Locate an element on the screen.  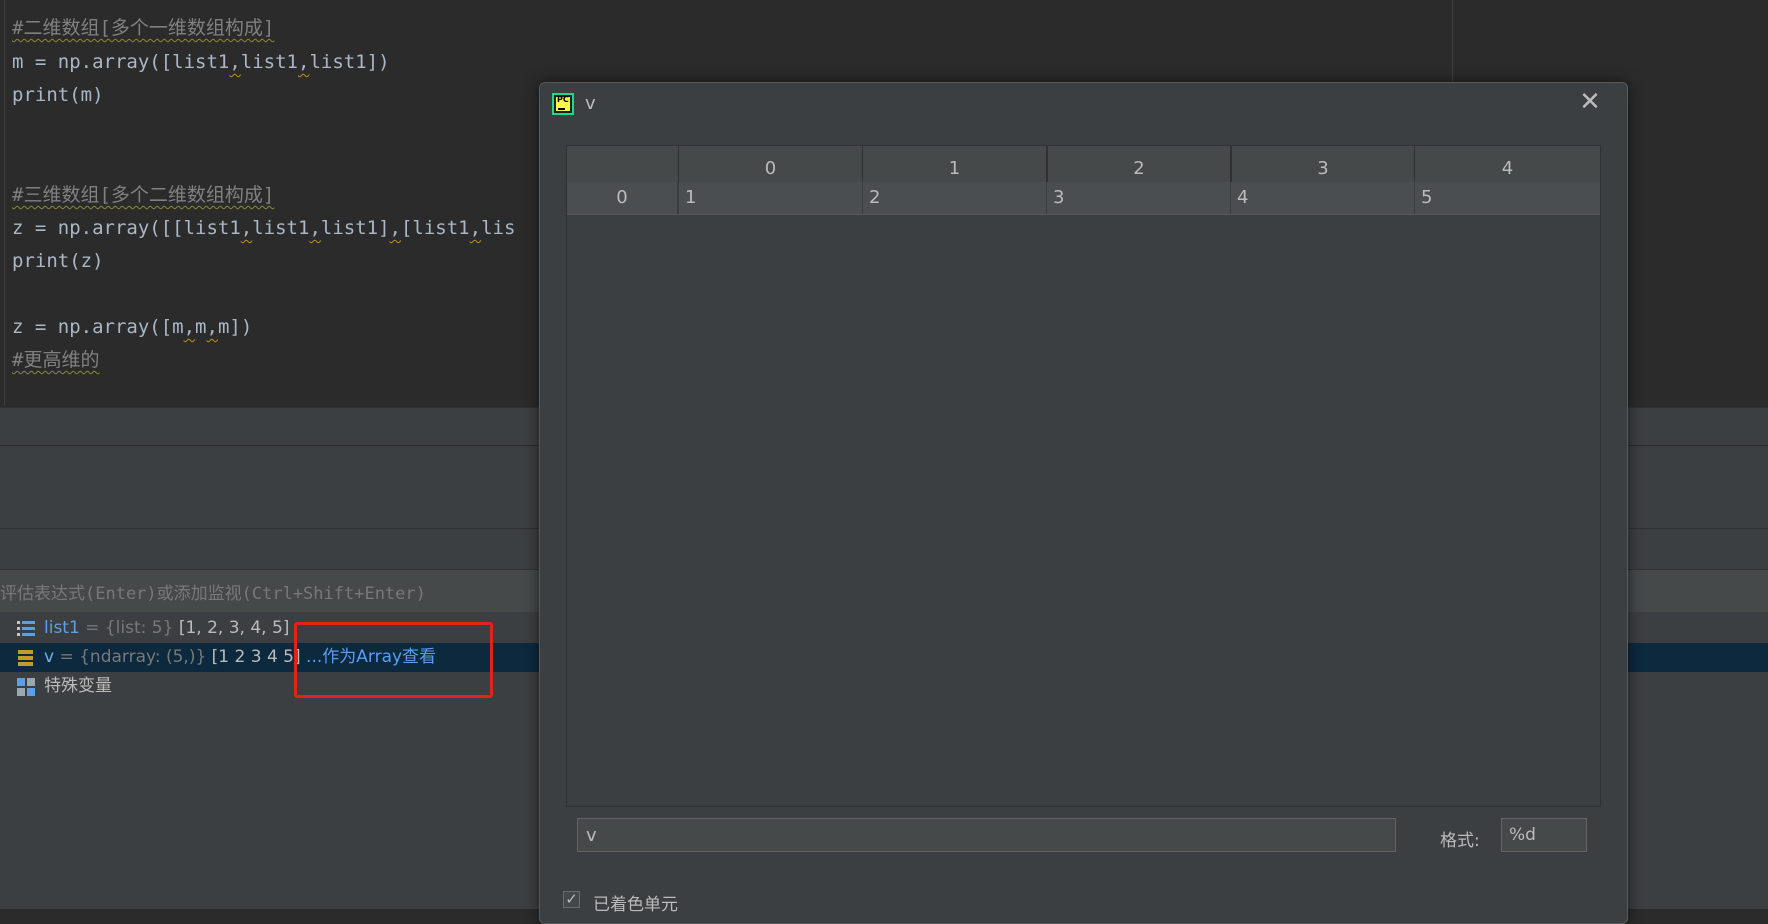
pycharm-logo-icon: PC is located at coordinates (563, 104).